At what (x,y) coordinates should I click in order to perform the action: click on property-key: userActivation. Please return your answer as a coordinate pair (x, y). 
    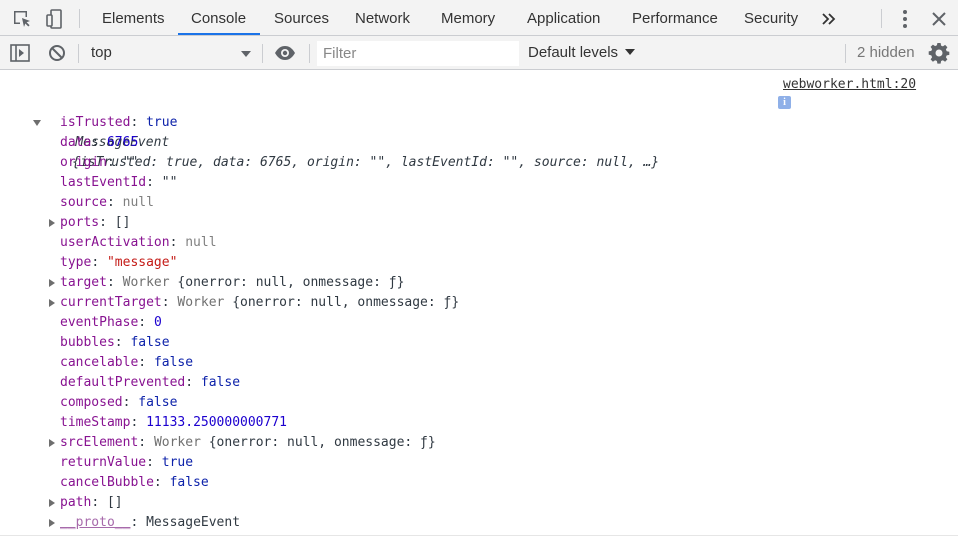
    Looking at the image, I should click on (115, 242).